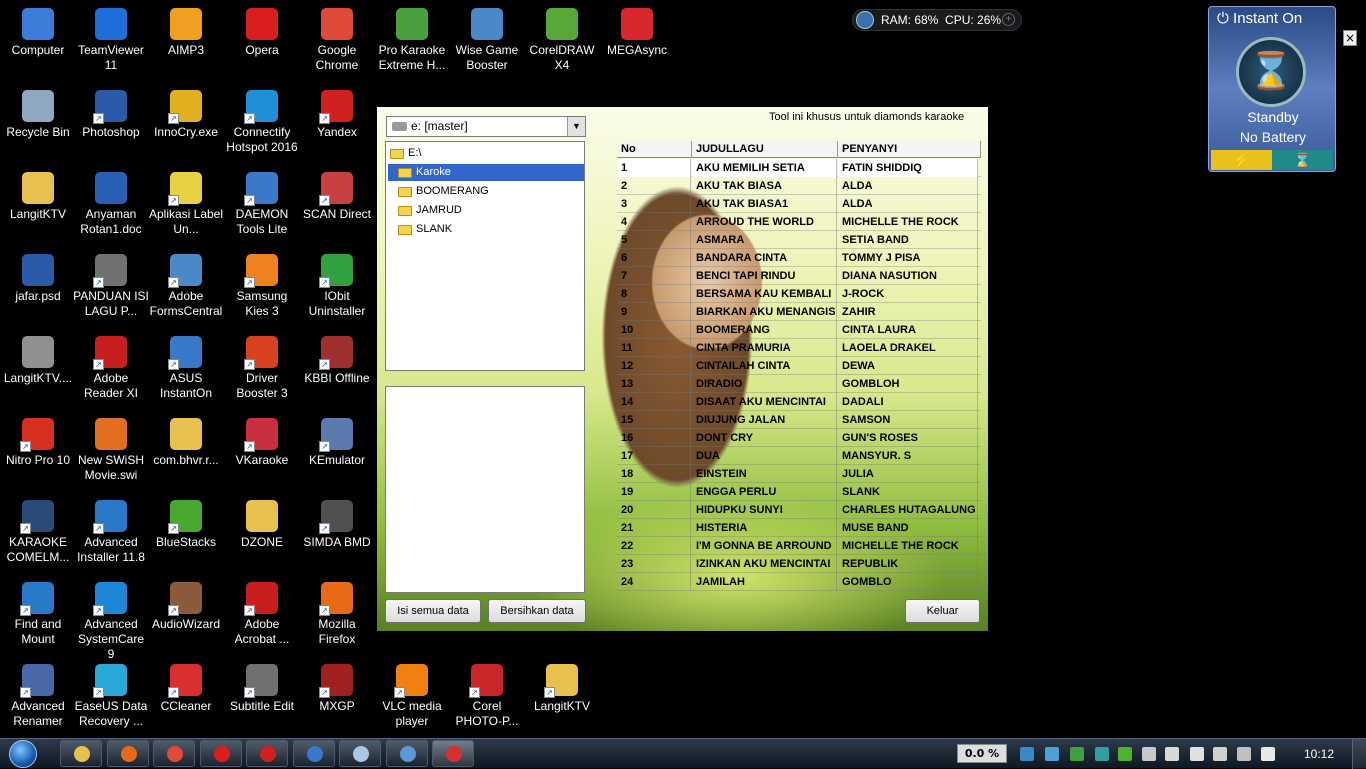 The width and height of the screenshot is (1366, 769). I want to click on table-row: 13 DIRADIO GOMBLOH, so click(799, 384).